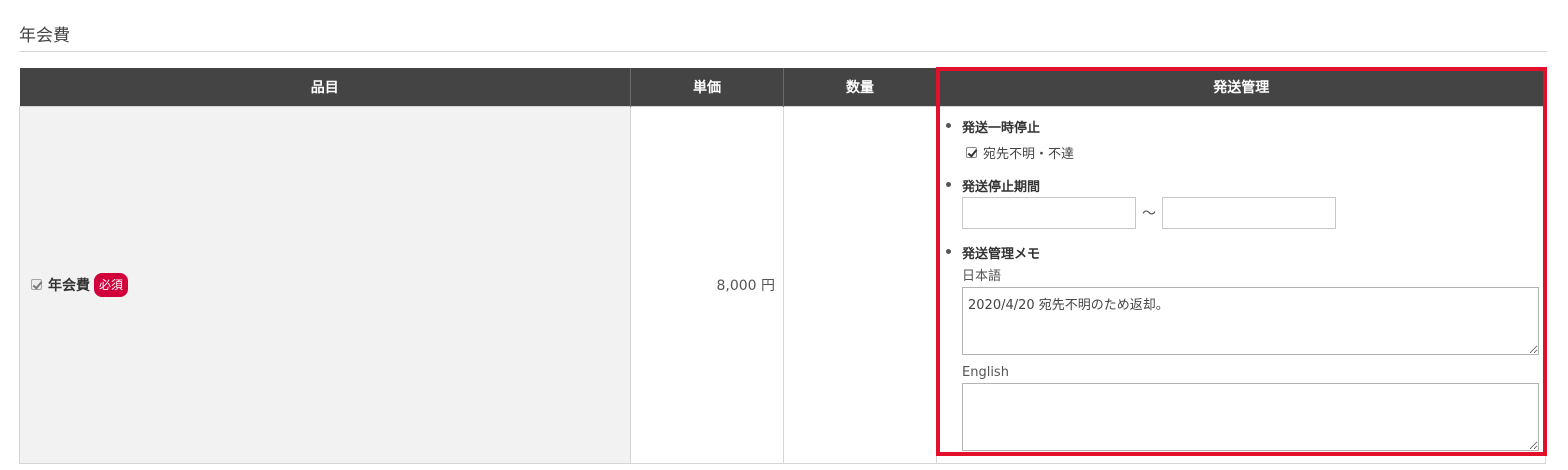  Describe the element at coordinates (1001, 128) in the screenshot. I see `suspend-label: 発送一時停止` at that location.